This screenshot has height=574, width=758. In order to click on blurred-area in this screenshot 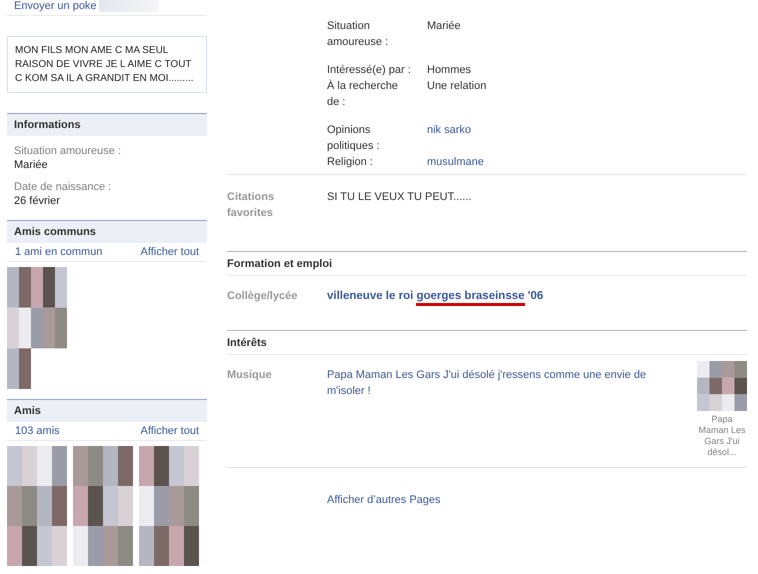, I will do `click(128, 6)`.